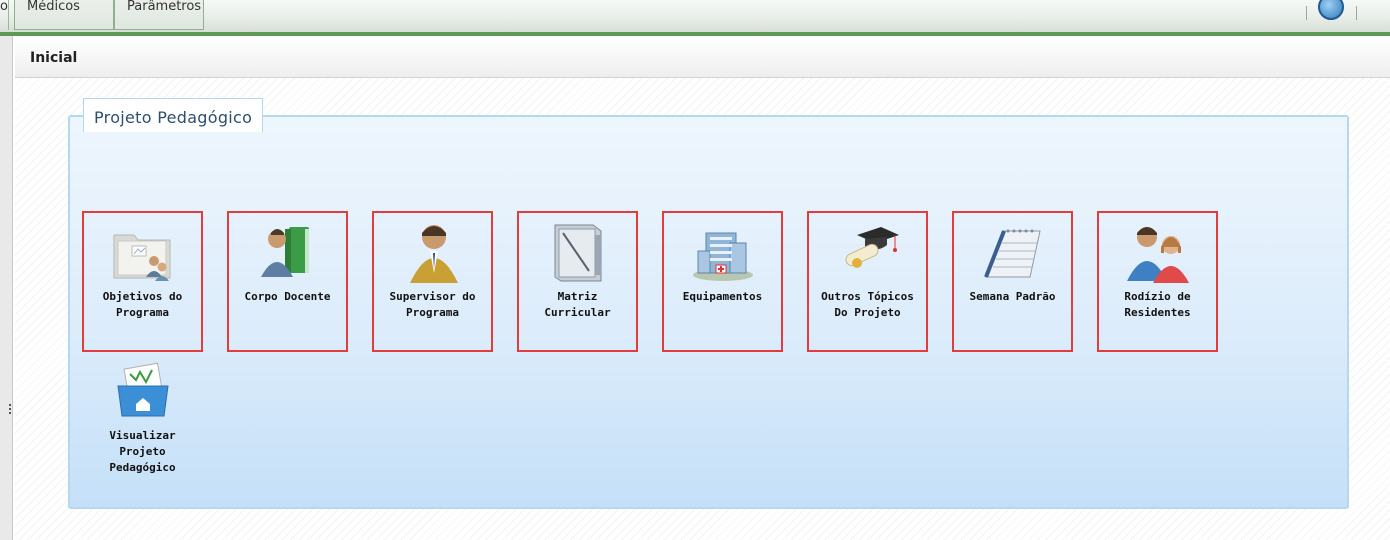  What do you see at coordinates (6, 288) in the screenshot?
I see `left-splitter` at bounding box center [6, 288].